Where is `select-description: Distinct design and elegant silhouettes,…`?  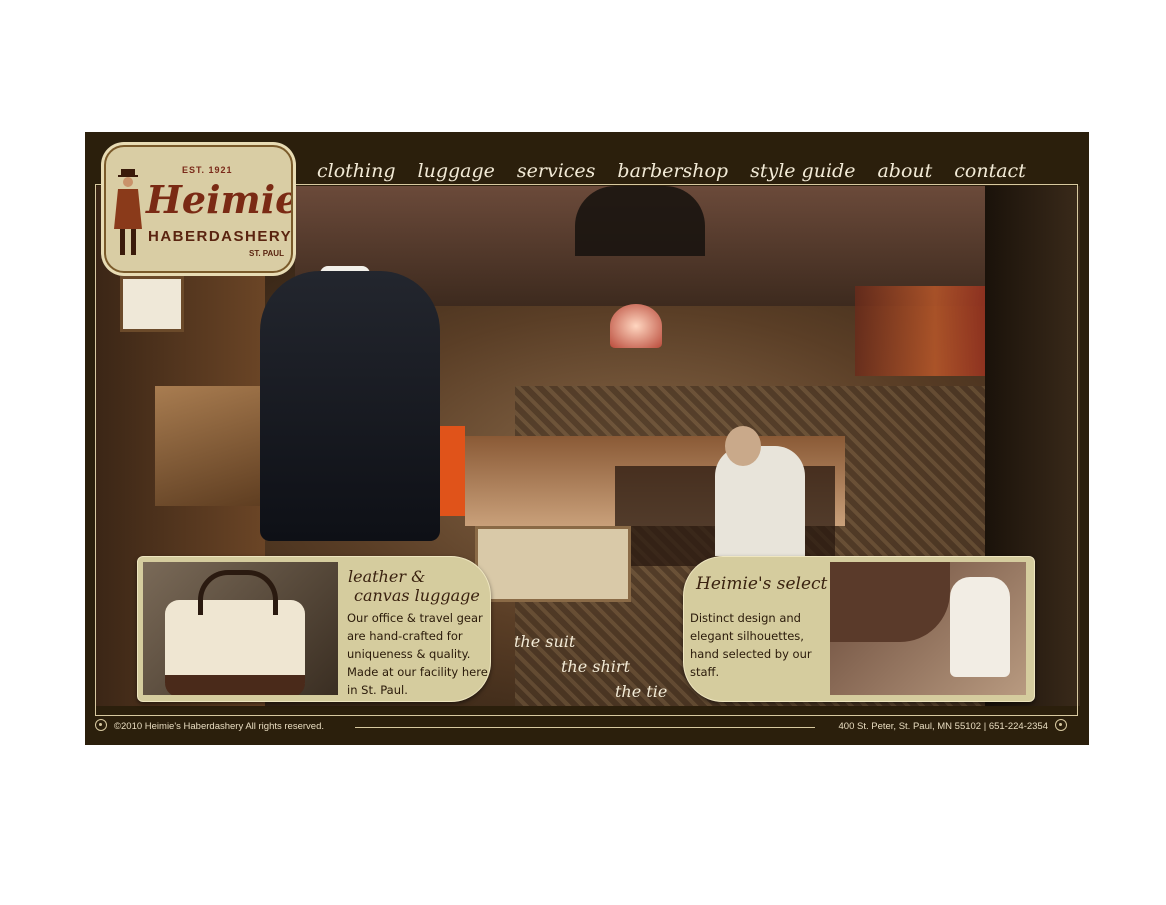
select-description: Distinct design and elegant silhouettes,… is located at coordinates (751, 645).